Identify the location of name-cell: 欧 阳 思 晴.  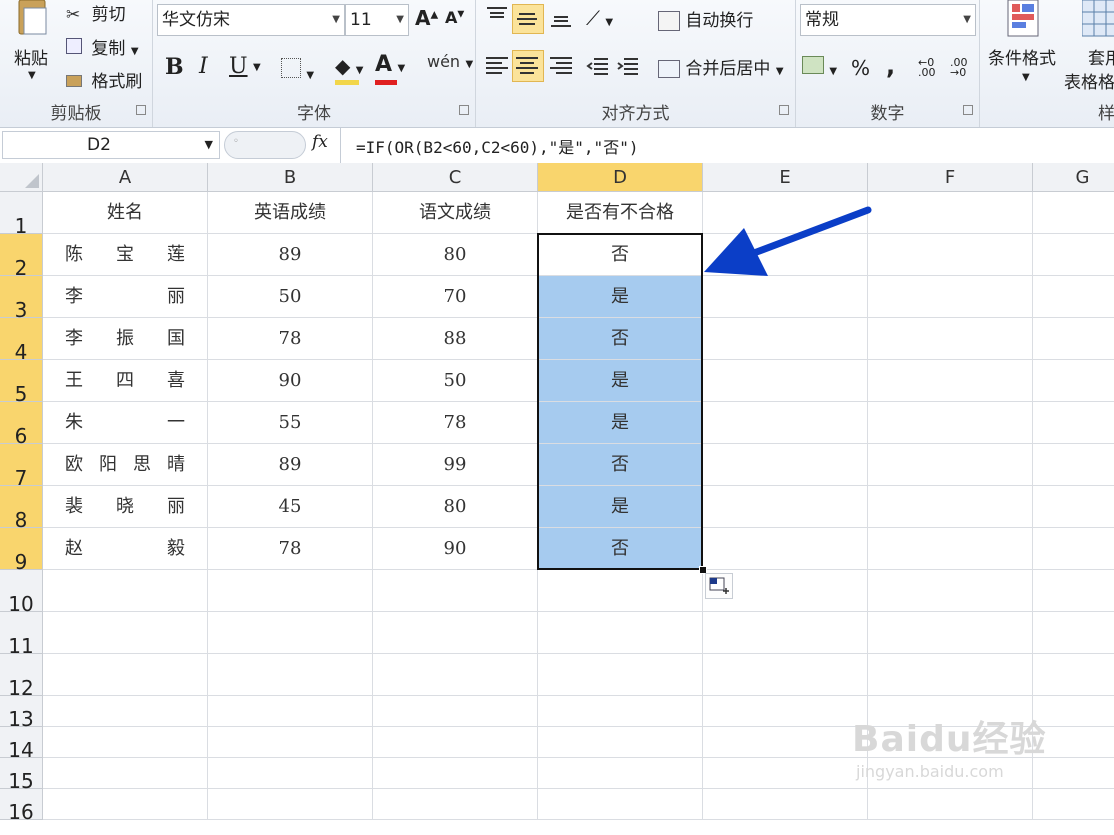
(125, 465).